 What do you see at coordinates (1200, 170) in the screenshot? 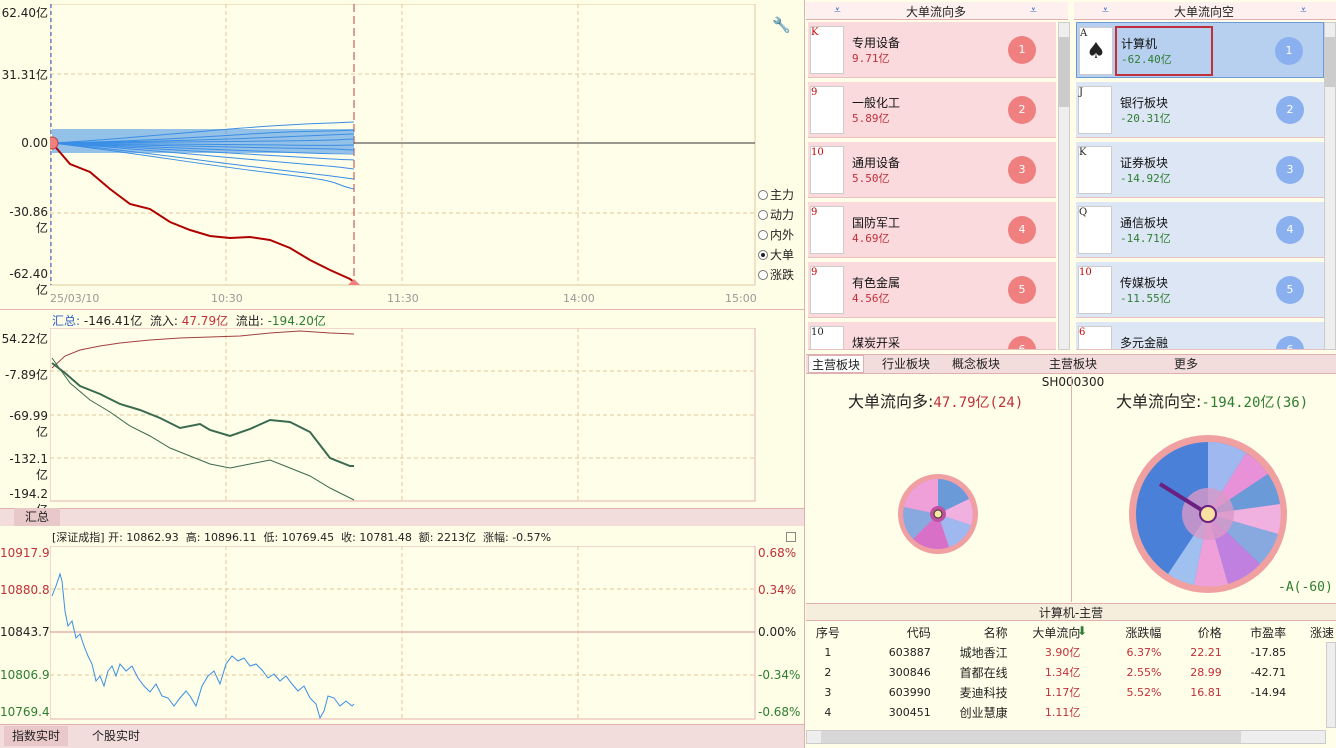
I see `list-item: K 证券板块 -14.92亿 3` at bounding box center [1200, 170].